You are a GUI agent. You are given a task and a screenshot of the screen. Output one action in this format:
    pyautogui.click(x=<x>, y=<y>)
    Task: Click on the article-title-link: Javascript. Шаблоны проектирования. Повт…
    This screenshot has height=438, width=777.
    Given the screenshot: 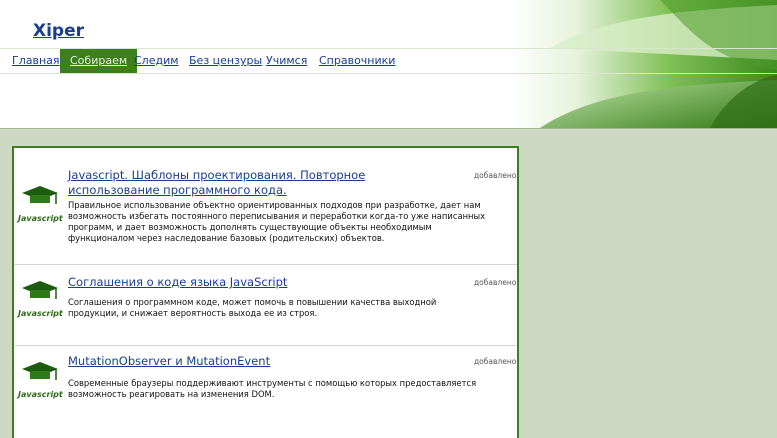 What is the action you would take?
    pyautogui.click(x=243, y=183)
    